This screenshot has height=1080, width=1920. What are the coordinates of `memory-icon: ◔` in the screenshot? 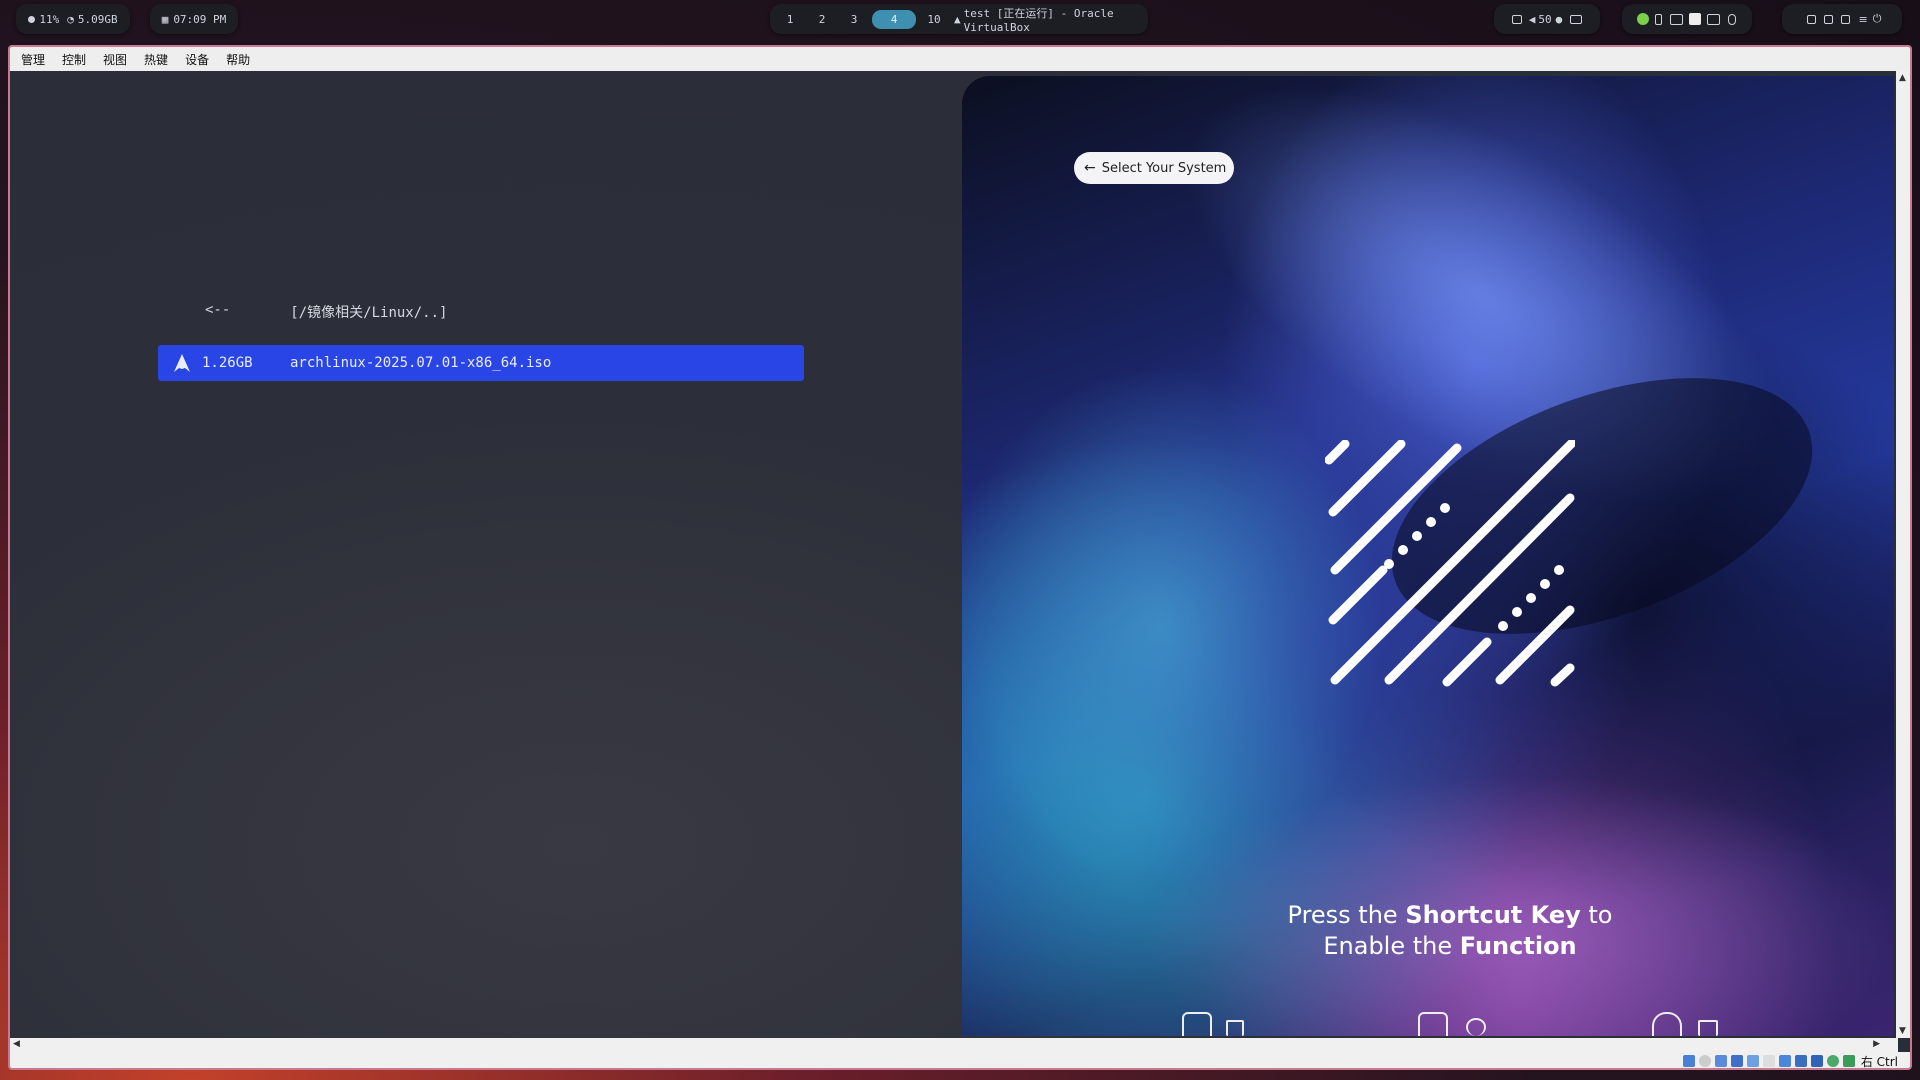 It's located at (70, 19).